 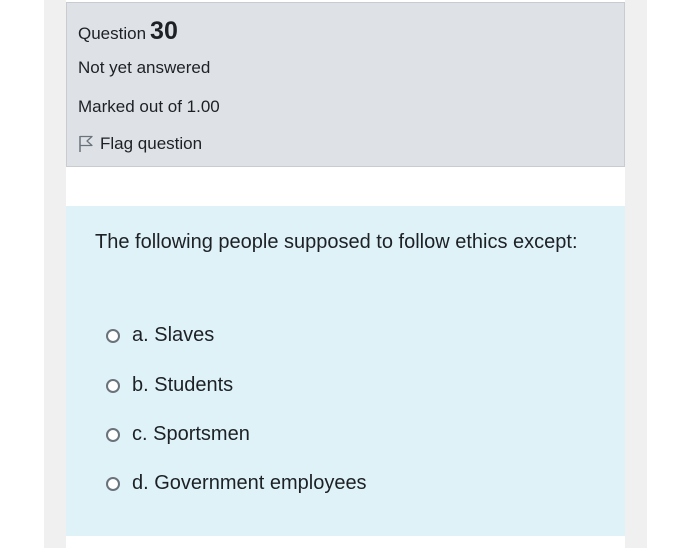 What do you see at coordinates (112, 33) in the screenshot?
I see `question-label: Question` at bounding box center [112, 33].